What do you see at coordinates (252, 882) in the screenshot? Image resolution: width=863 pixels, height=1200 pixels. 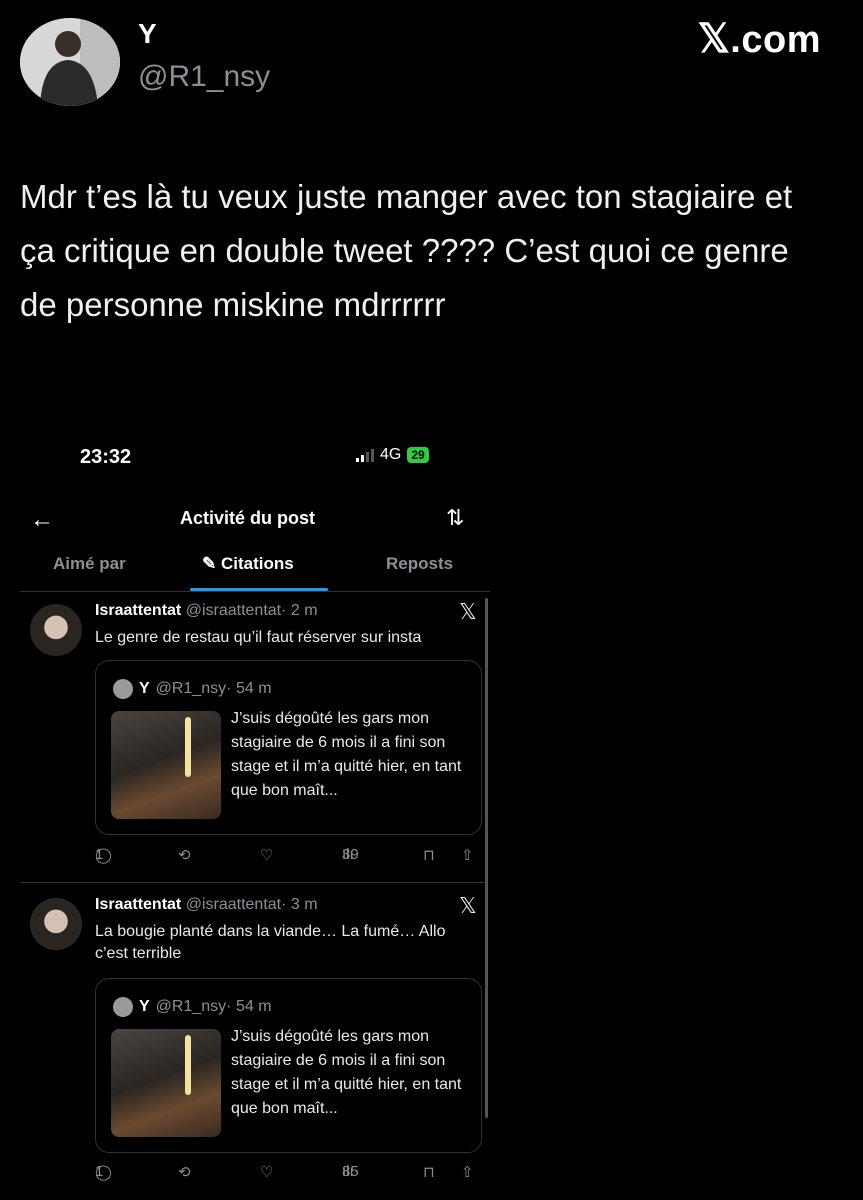 I see `post-divider` at bounding box center [252, 882].